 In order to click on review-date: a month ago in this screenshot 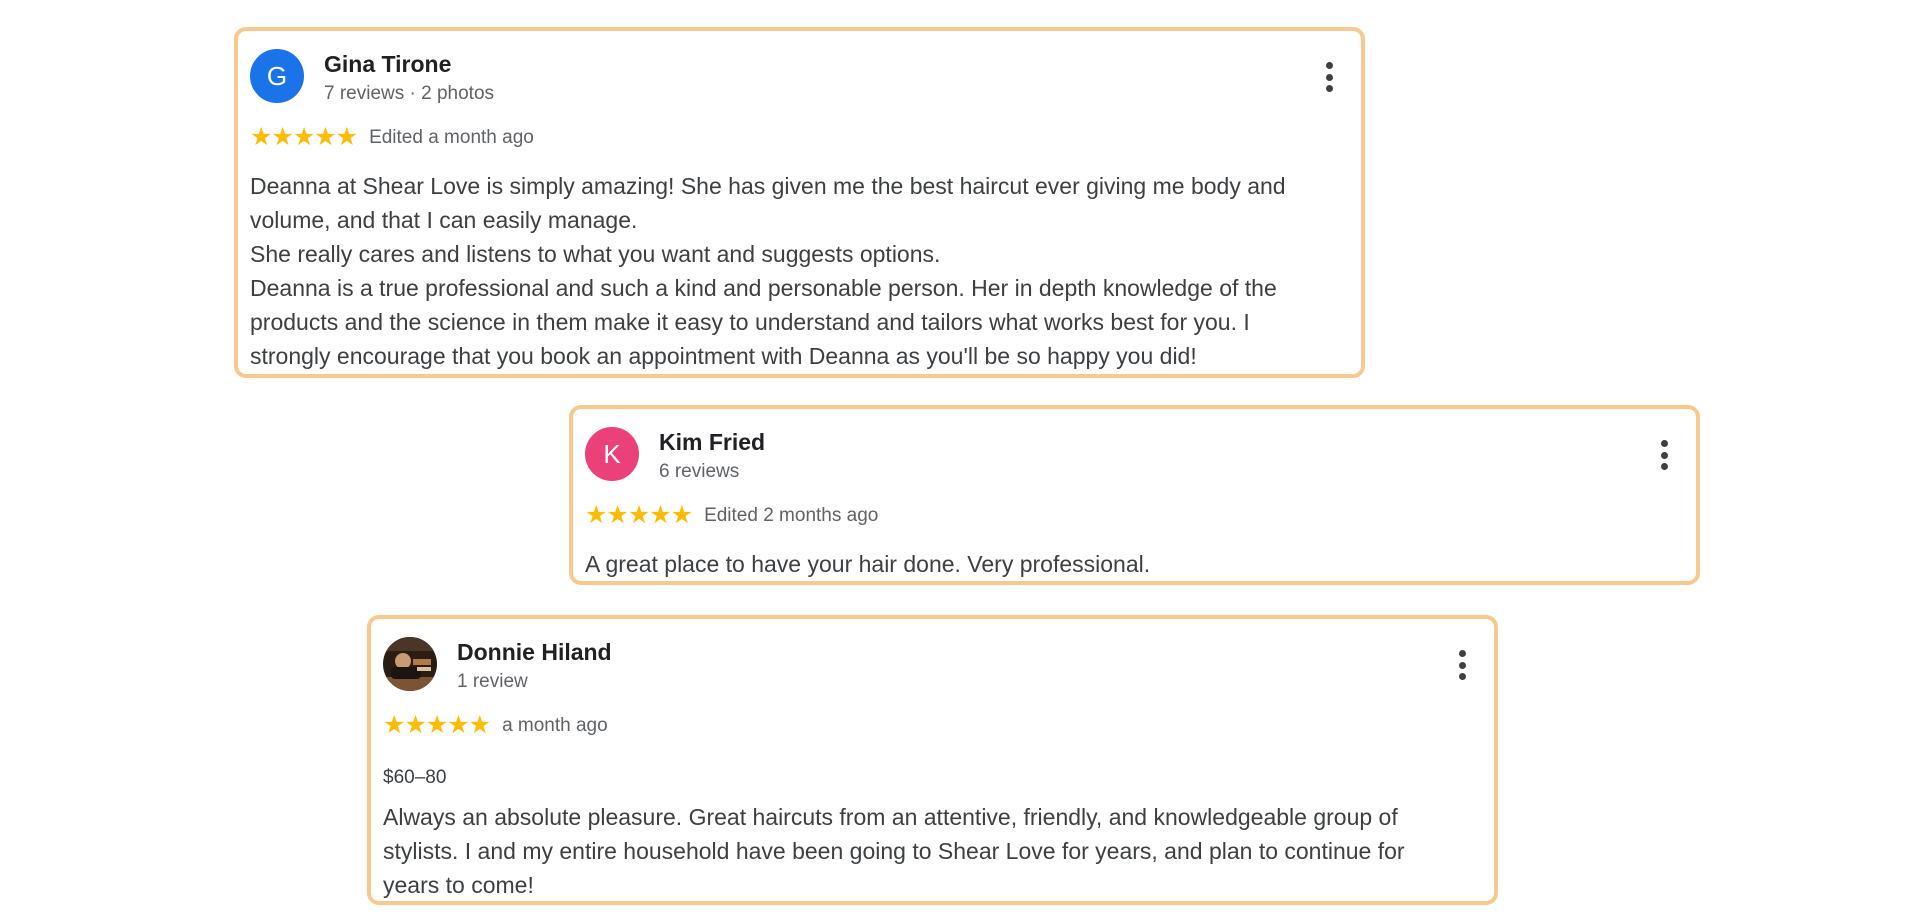, I will do `click(555, 725)`.